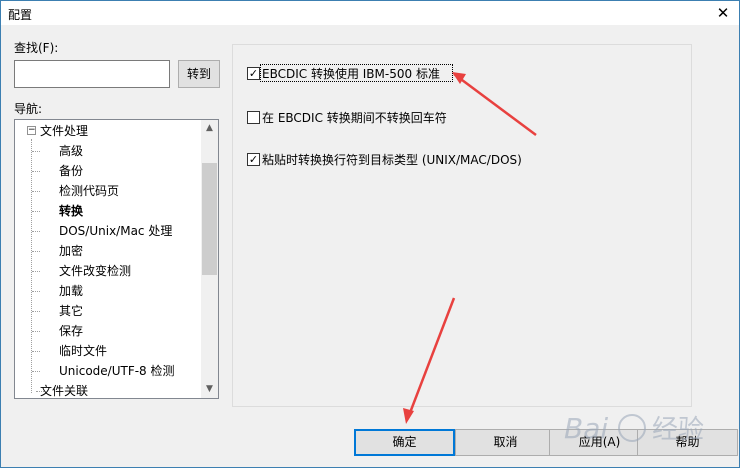 The image size is (740, 468). I want to click on annotation-arrow-bottom, so click(431, 358).